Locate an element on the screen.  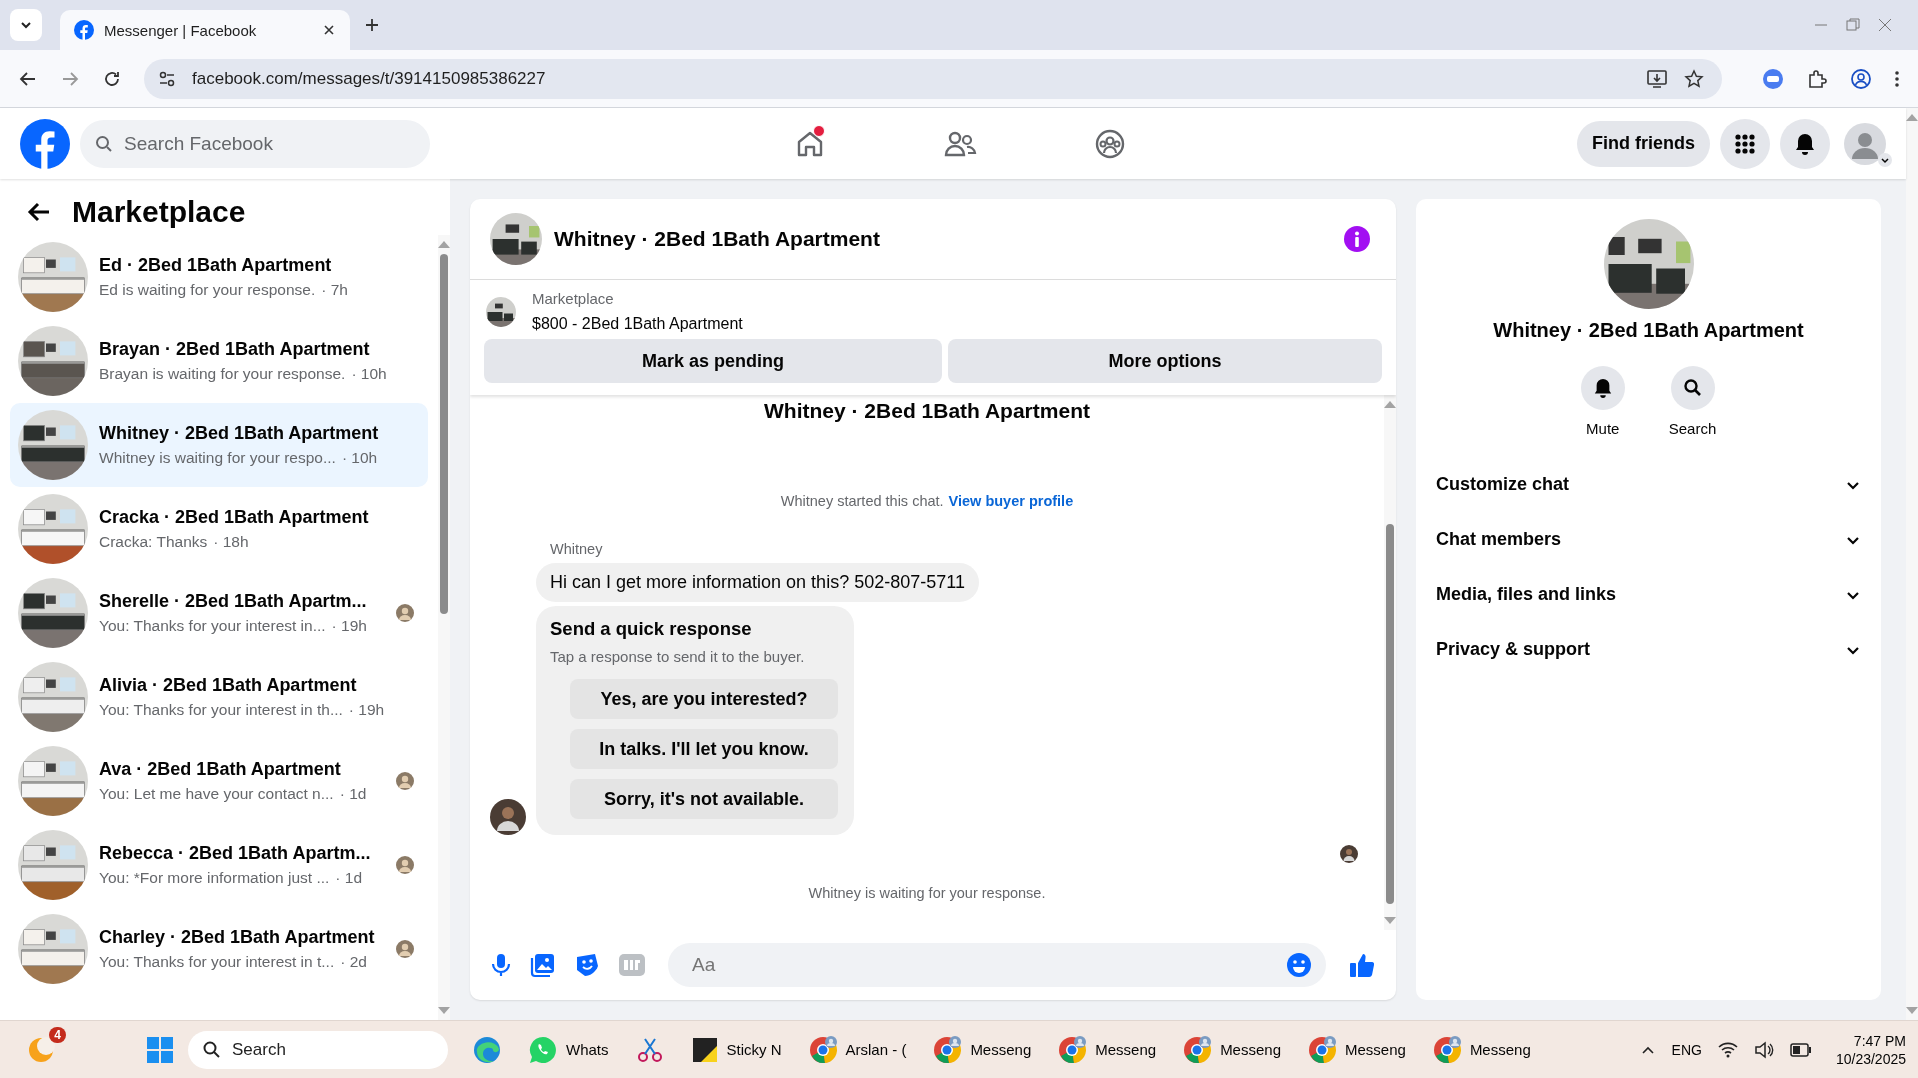
message-input: Aa is located at coordinates (997, 965).